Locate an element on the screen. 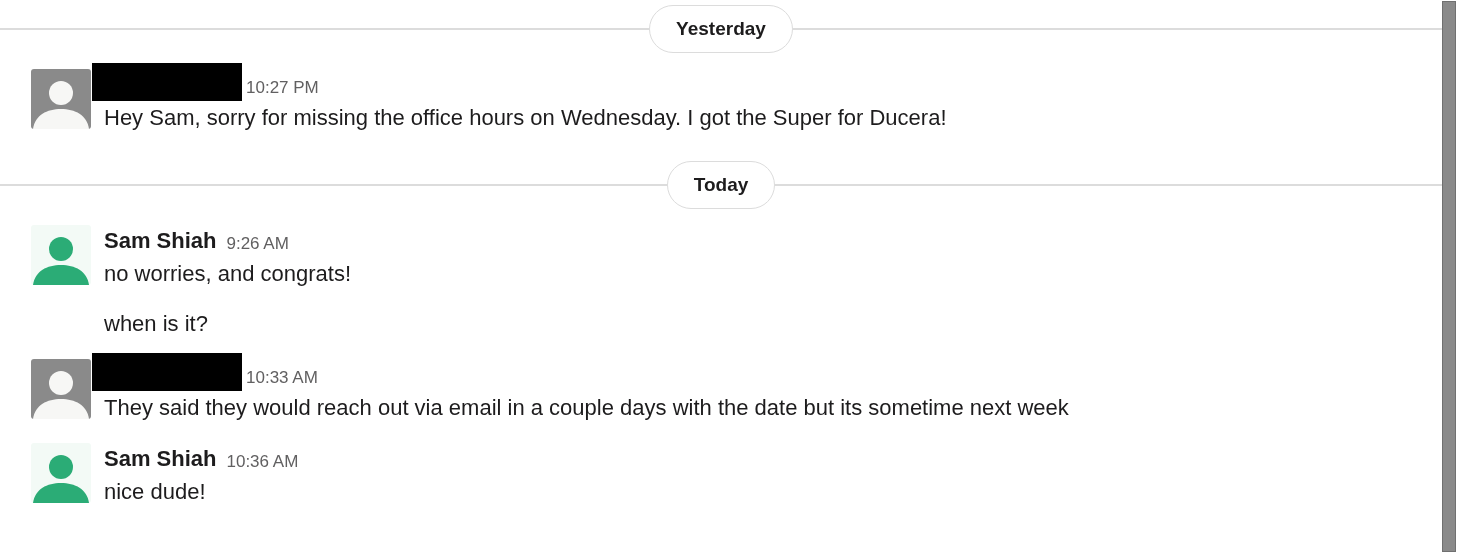 Image resolution: width=1458 pixels, height=553 pixels. date-divider-pill: Today is located at coordinates (721, 185).